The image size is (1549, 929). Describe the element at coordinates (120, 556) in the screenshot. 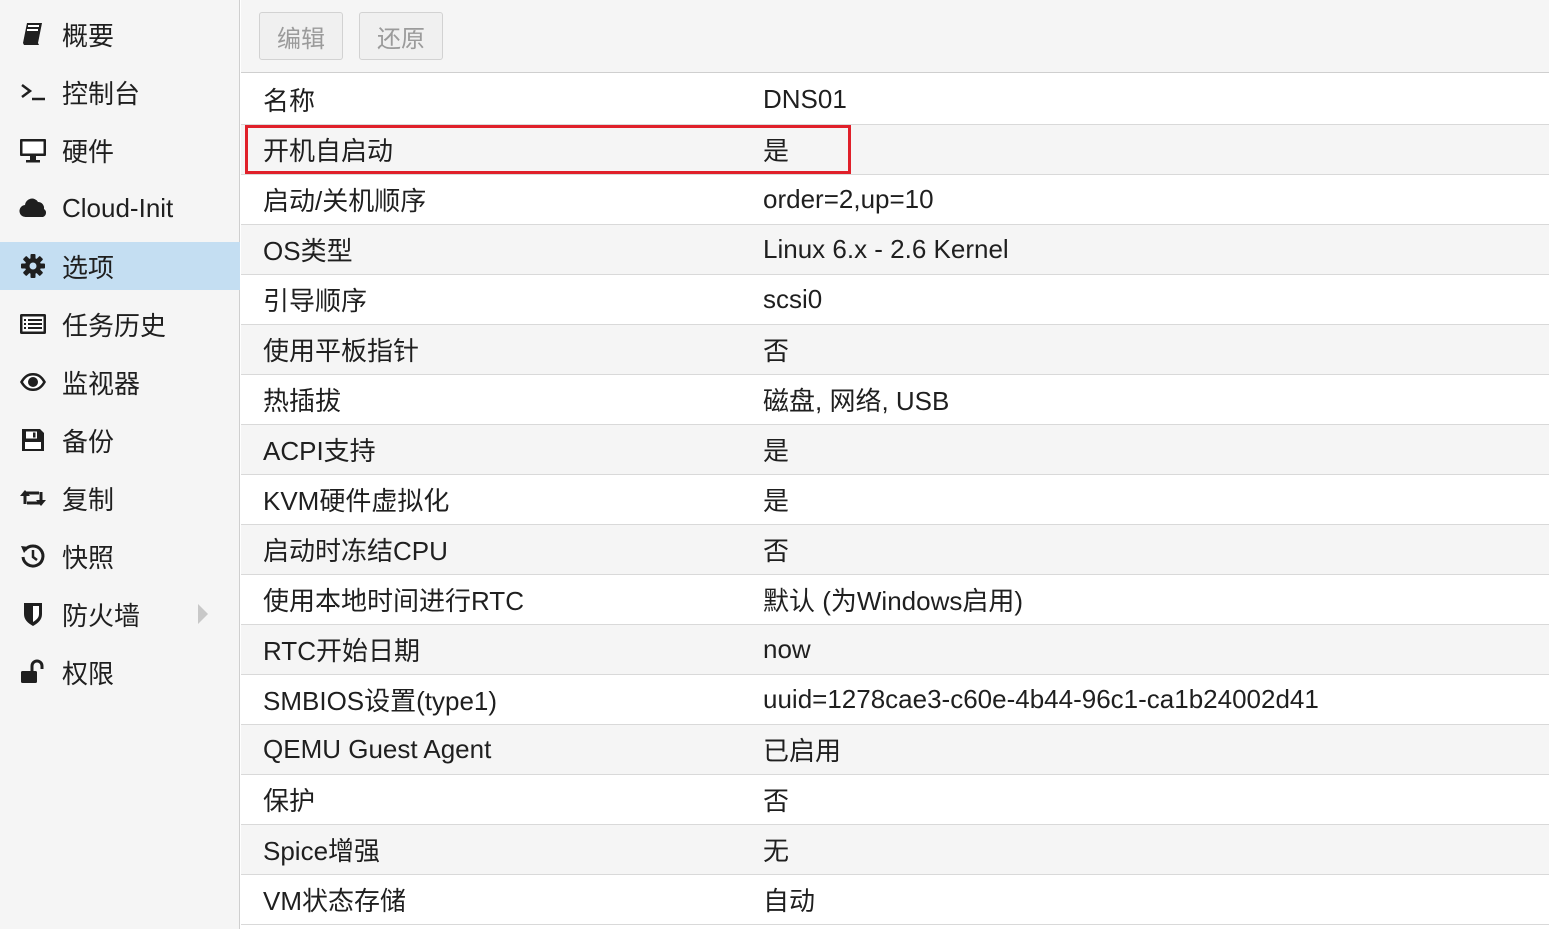

I see `sidebar-item-snapshots: 快照` at that location.